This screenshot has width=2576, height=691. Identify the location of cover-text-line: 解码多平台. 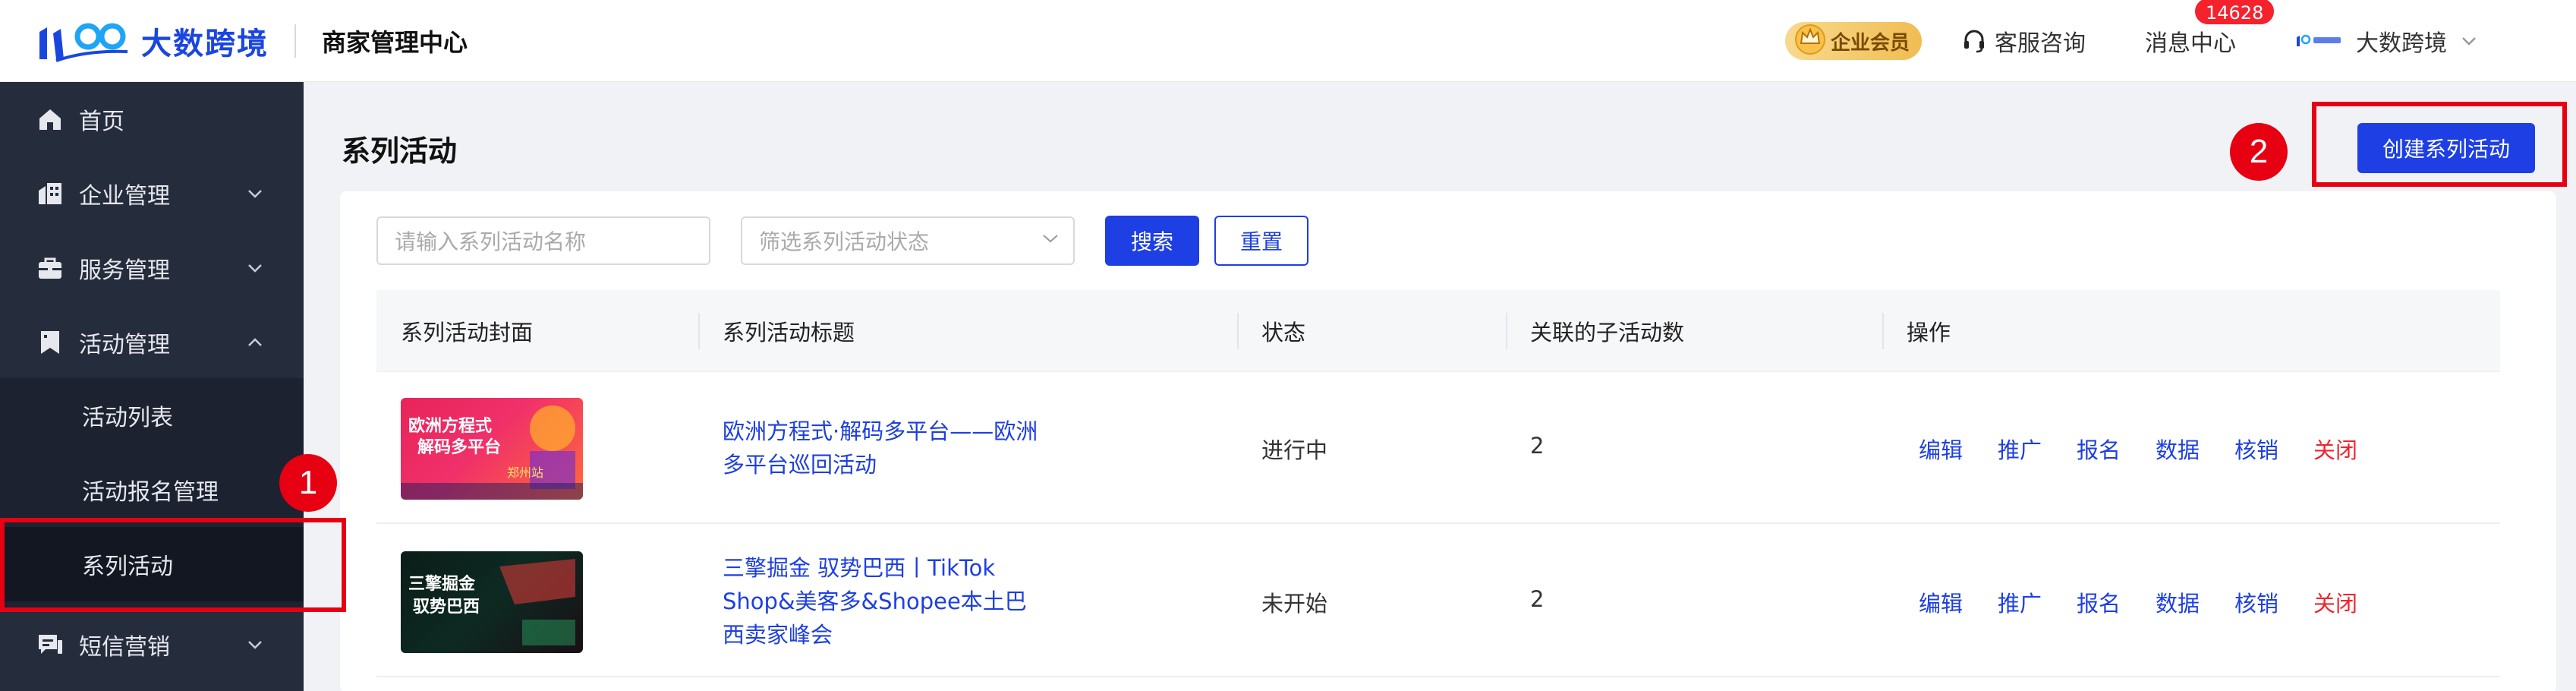
(459, 447).